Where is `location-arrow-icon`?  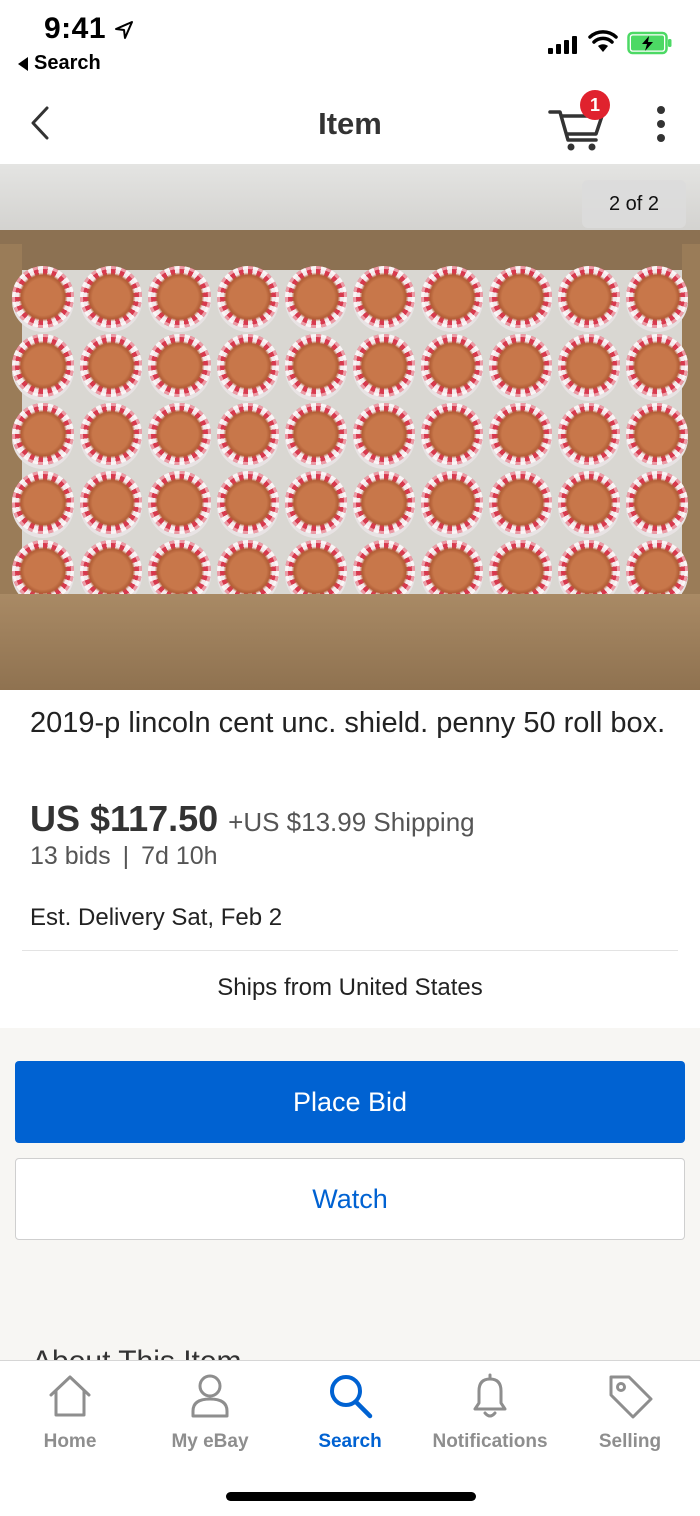
location-arrow-icon is located at coordinates (124, 30).